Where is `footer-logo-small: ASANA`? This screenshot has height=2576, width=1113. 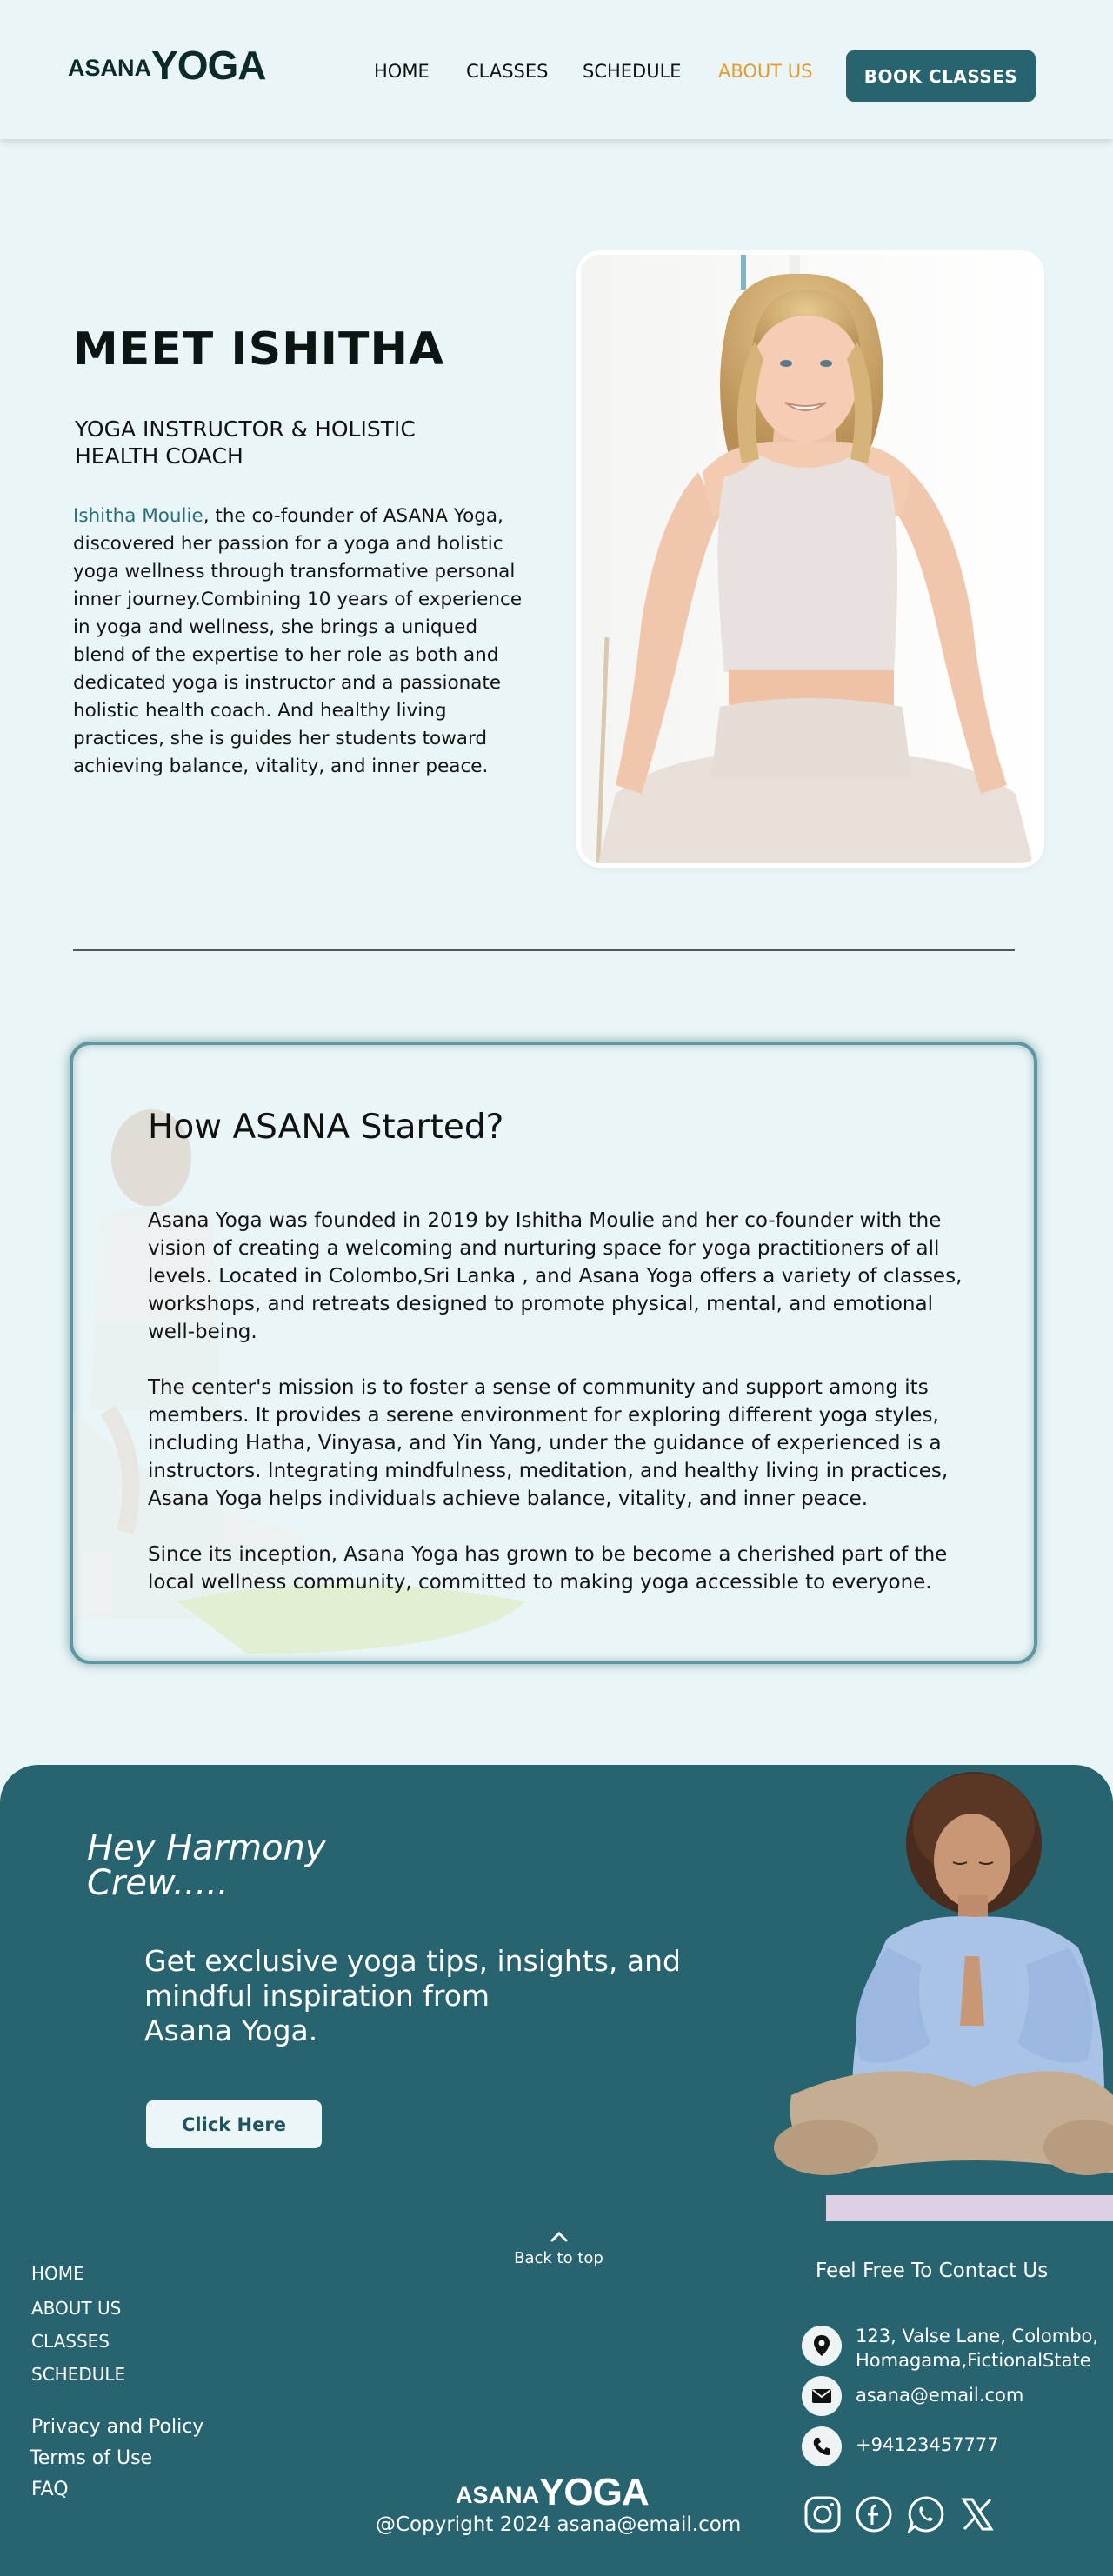 footer-logo-small: ASANA is located at coordinates (498, 2495).